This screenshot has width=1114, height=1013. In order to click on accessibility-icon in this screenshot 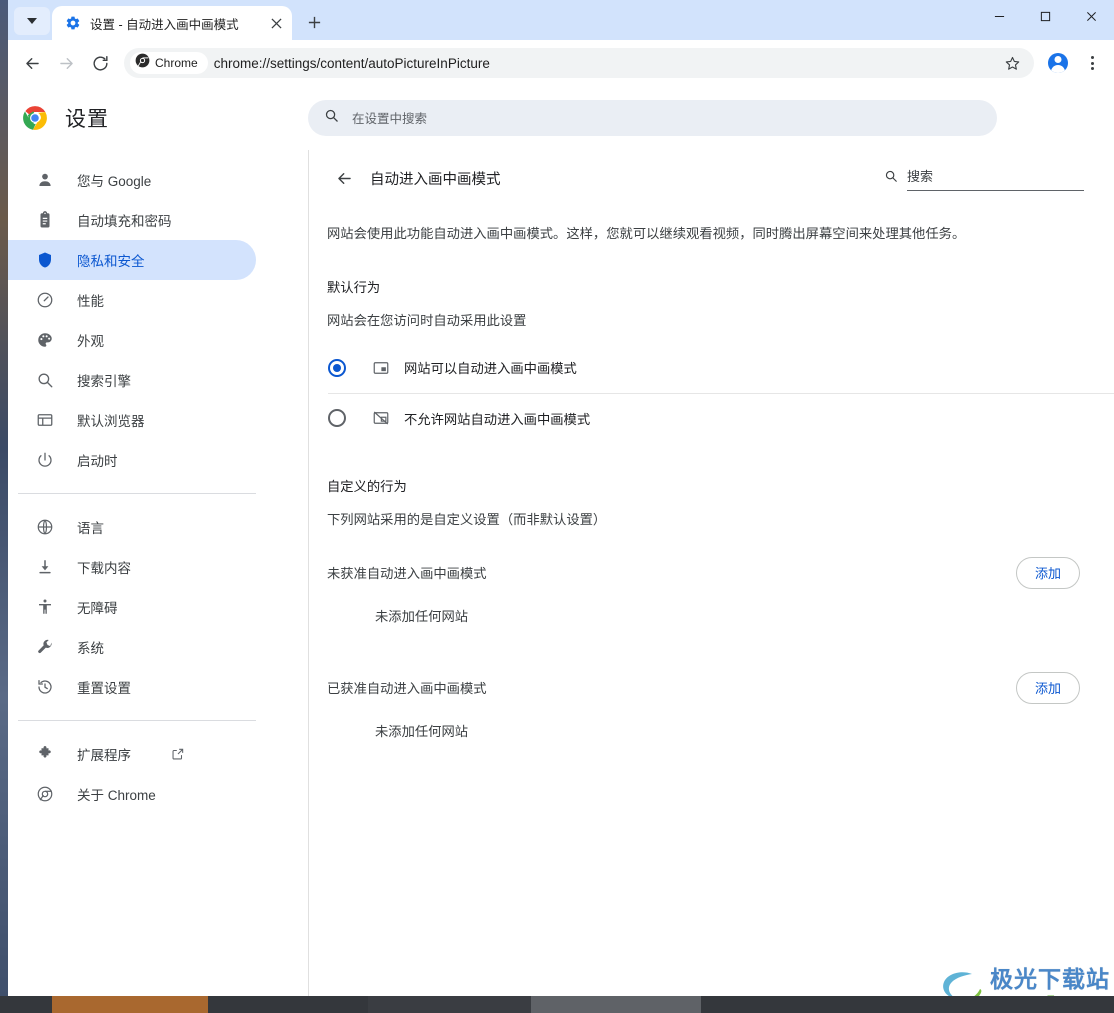, I will do `click(45, 607)`.